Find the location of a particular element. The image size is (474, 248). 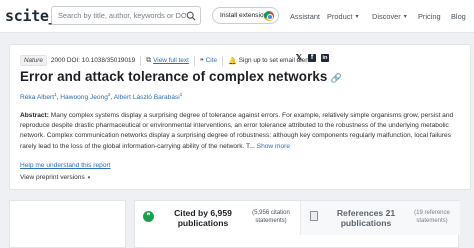

nav-pricing-label: Pricing is located at coordinates (429, 16).